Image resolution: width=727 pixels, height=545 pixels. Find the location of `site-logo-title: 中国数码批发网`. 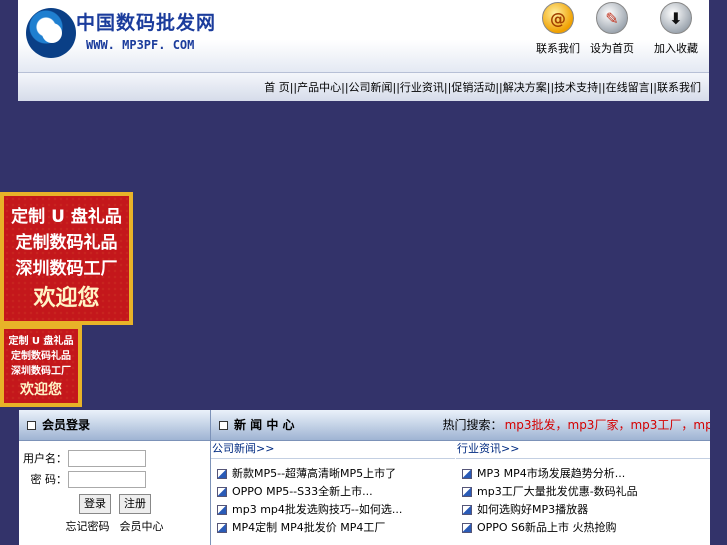

site-logo-title: 中国数码批发网 is located at coordinates (146, 21).